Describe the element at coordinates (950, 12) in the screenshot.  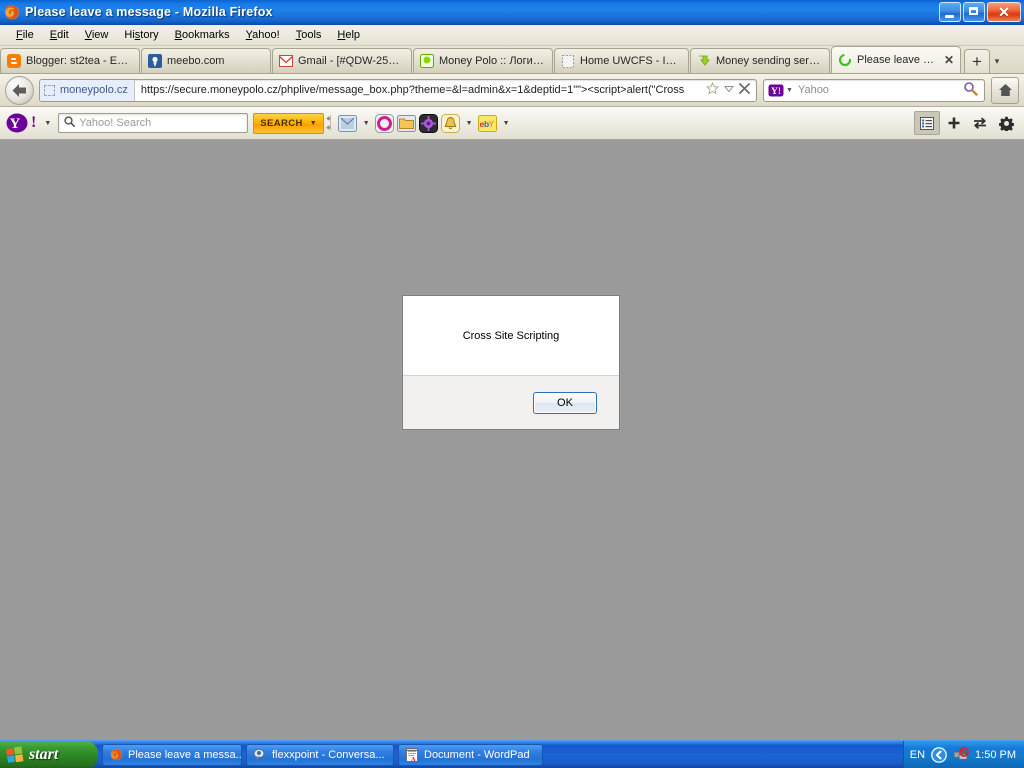
I see `minimize-button` at that location.